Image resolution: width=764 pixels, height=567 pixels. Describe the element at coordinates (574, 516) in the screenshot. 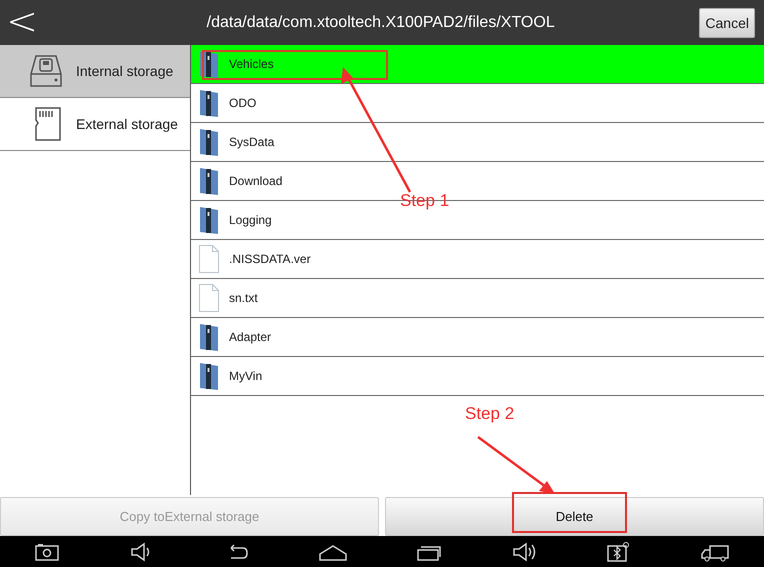

I see `action-button: Delete` at that location.